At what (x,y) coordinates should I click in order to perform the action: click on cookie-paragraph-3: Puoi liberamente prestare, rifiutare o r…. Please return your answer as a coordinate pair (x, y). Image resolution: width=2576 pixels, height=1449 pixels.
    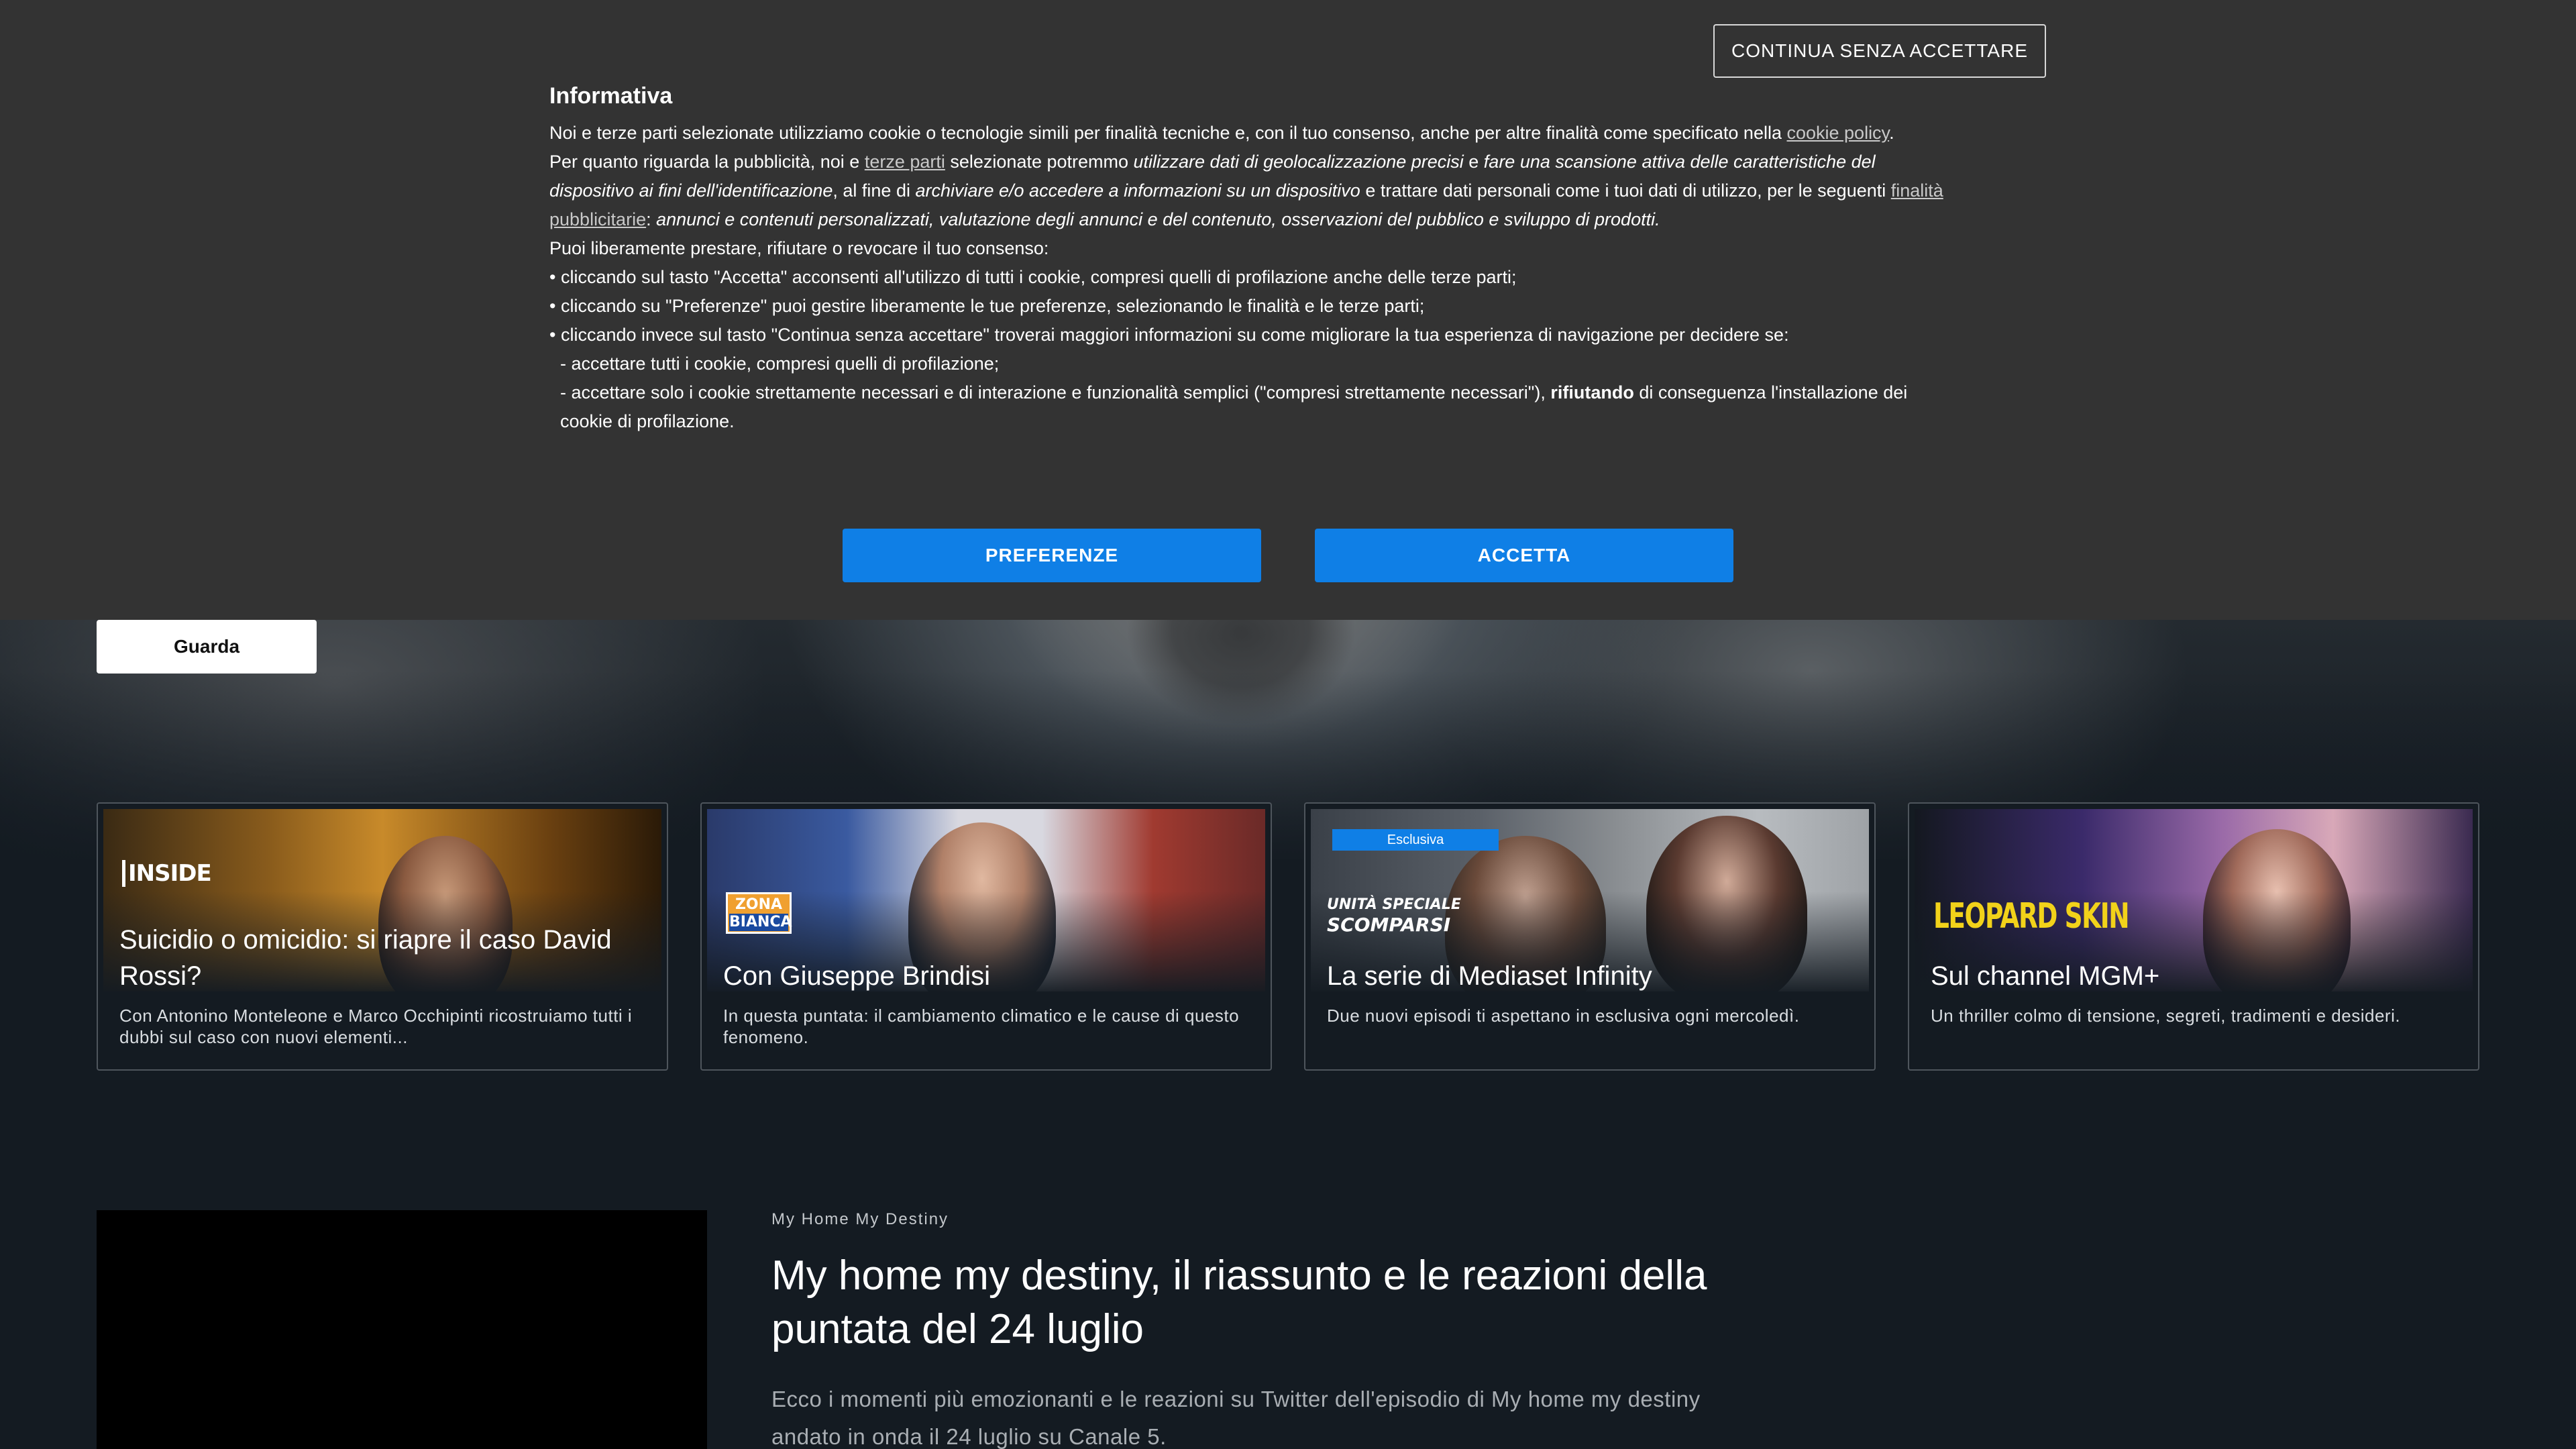
    Looking at the image, I should click on (799, 248).